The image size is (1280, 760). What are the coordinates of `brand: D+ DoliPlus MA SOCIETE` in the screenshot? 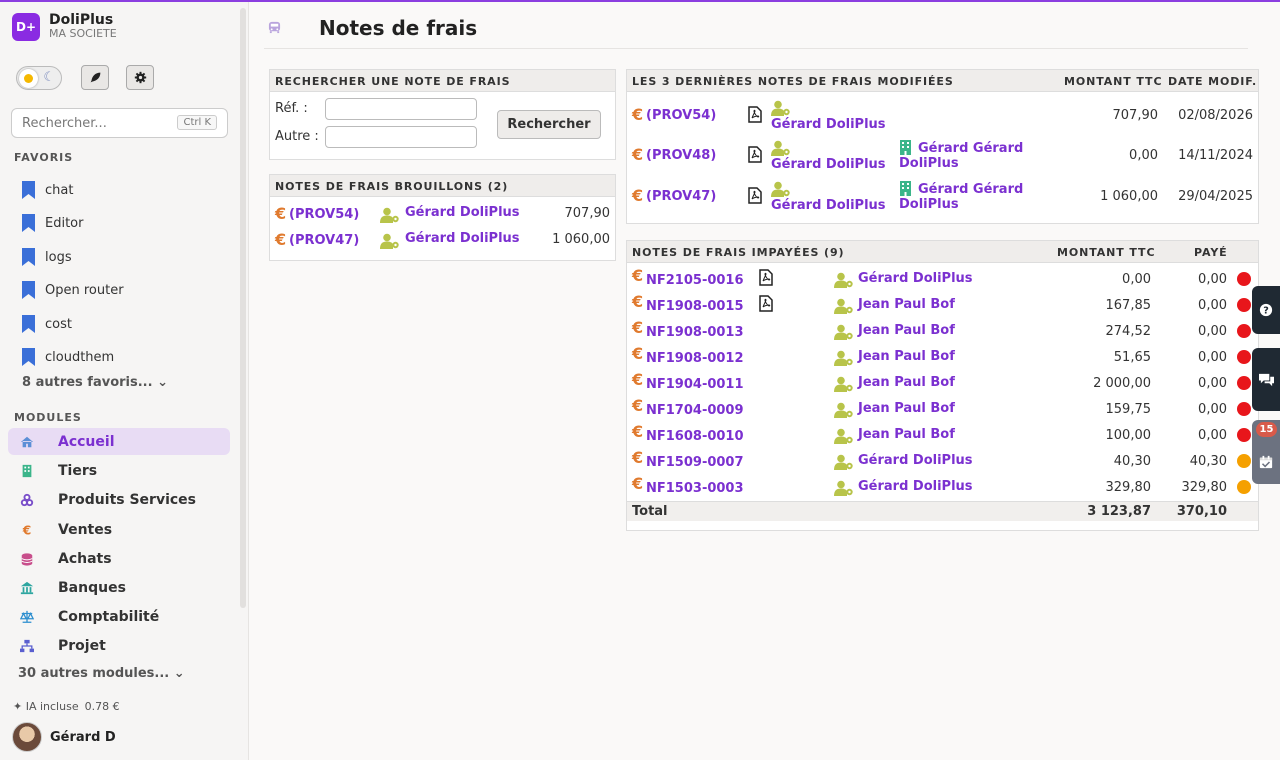 It's located at (64, 27).